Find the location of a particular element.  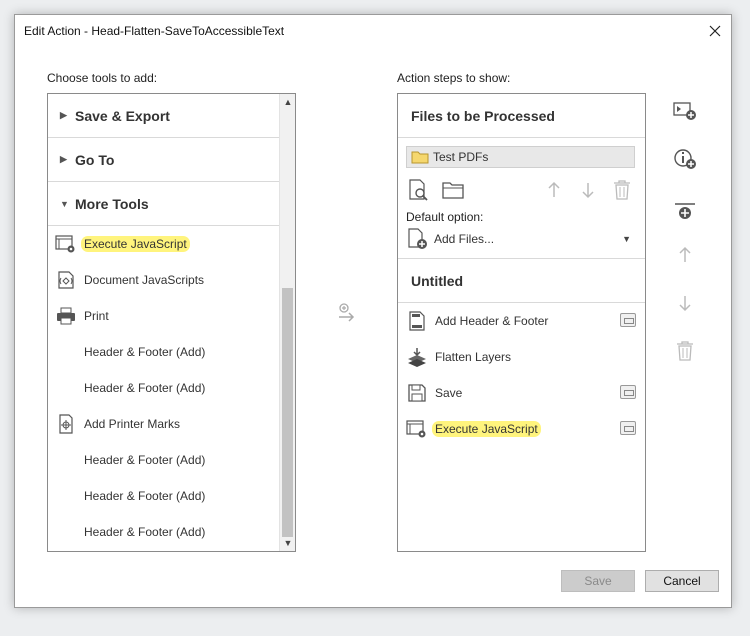

folder-outline-icon is located at coordinates (453, 190).